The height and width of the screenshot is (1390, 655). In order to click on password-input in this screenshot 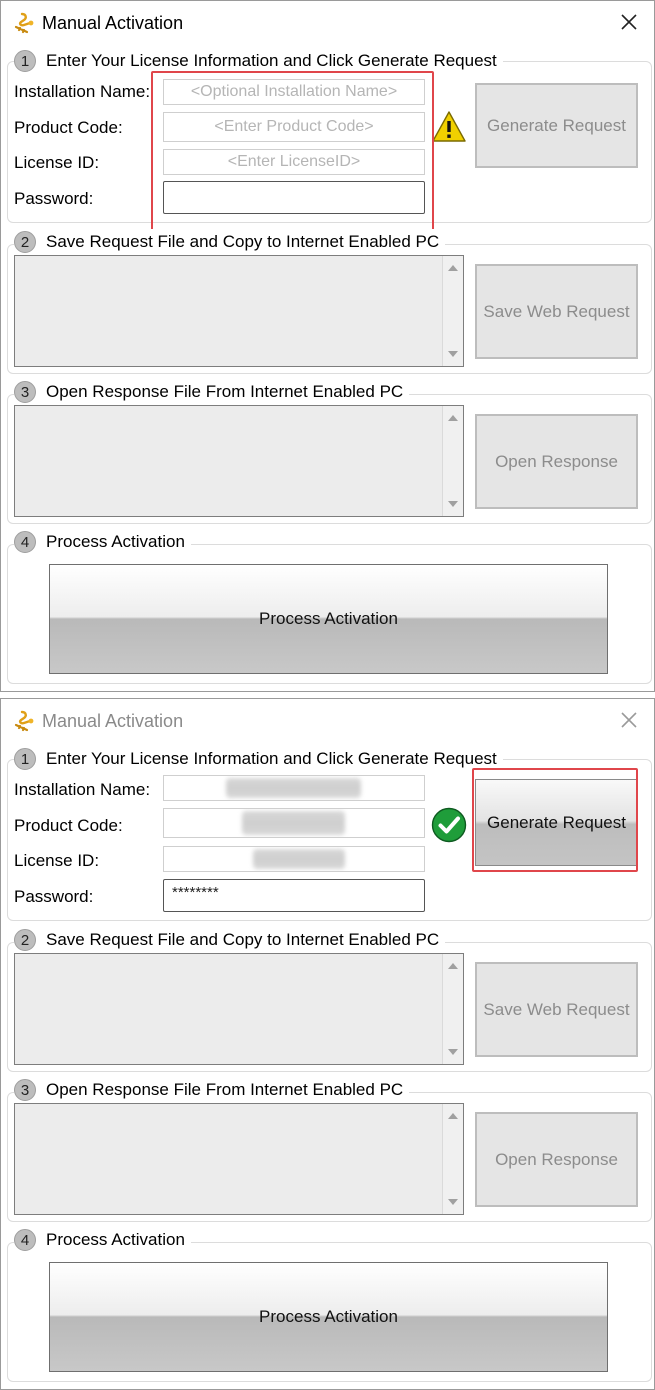, I will do `click(294, 197)`.